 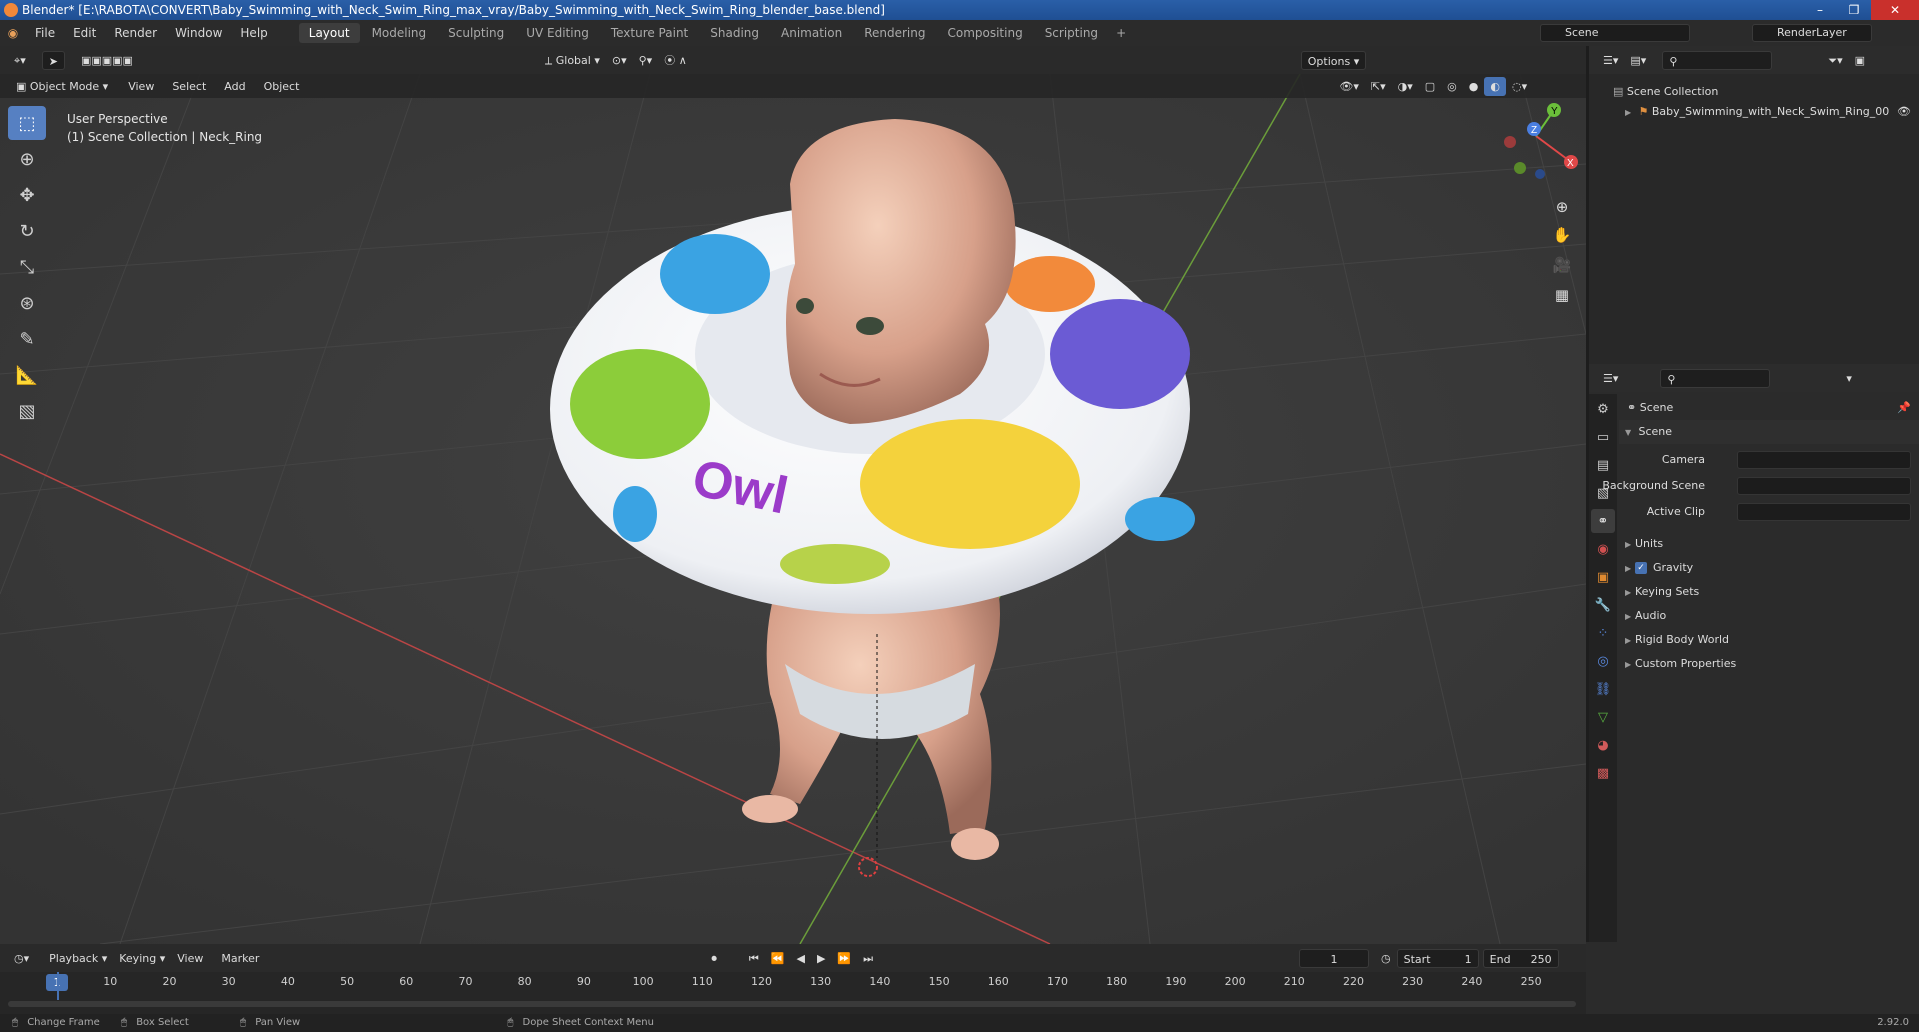 What do you see at coordinates (21, 958) in the screenshot?
I see `timeline-editor-icon: ◷▾` at bounding box center [21, 958].